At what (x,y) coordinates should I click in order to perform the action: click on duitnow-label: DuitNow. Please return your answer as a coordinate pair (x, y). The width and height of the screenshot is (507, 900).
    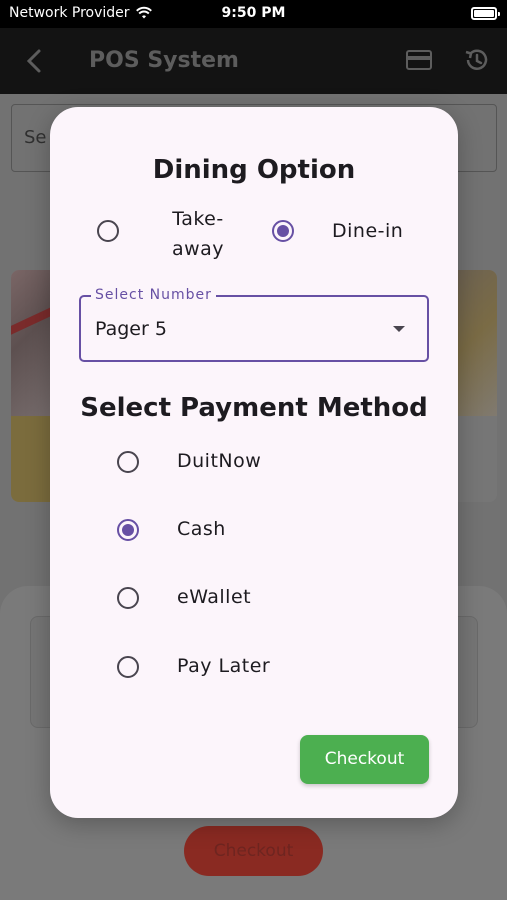
    Looking at the image, I should click on (219, 461).